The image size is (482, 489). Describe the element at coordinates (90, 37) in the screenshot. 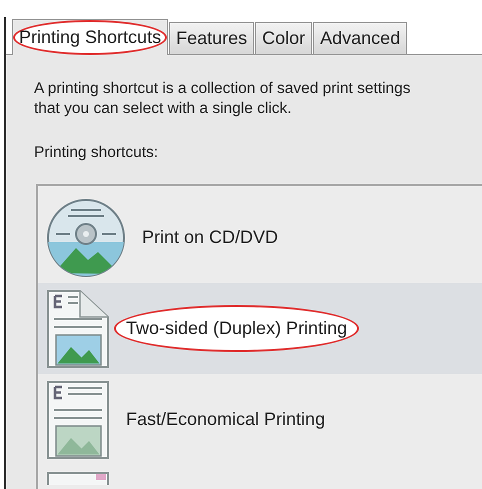

I see `tab: Printing Shortcuts` at that location.